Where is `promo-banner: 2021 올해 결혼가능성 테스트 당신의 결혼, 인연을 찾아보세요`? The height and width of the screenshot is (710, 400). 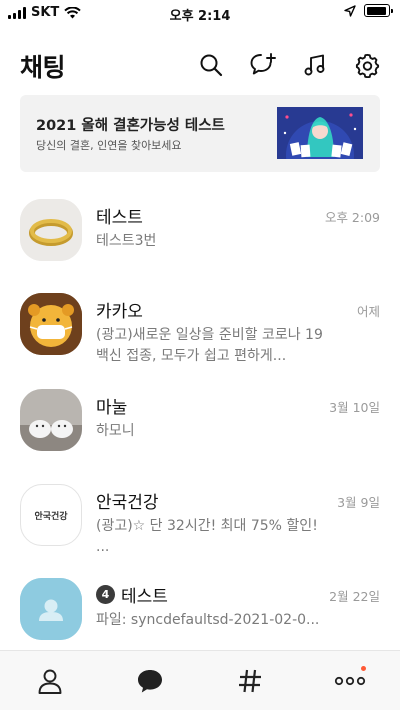 promo-banner: 2021 올해 결혼가능성 테스트 당신의 결혼, 인연을 찾아보세요 is located at coordinates (200, 133).